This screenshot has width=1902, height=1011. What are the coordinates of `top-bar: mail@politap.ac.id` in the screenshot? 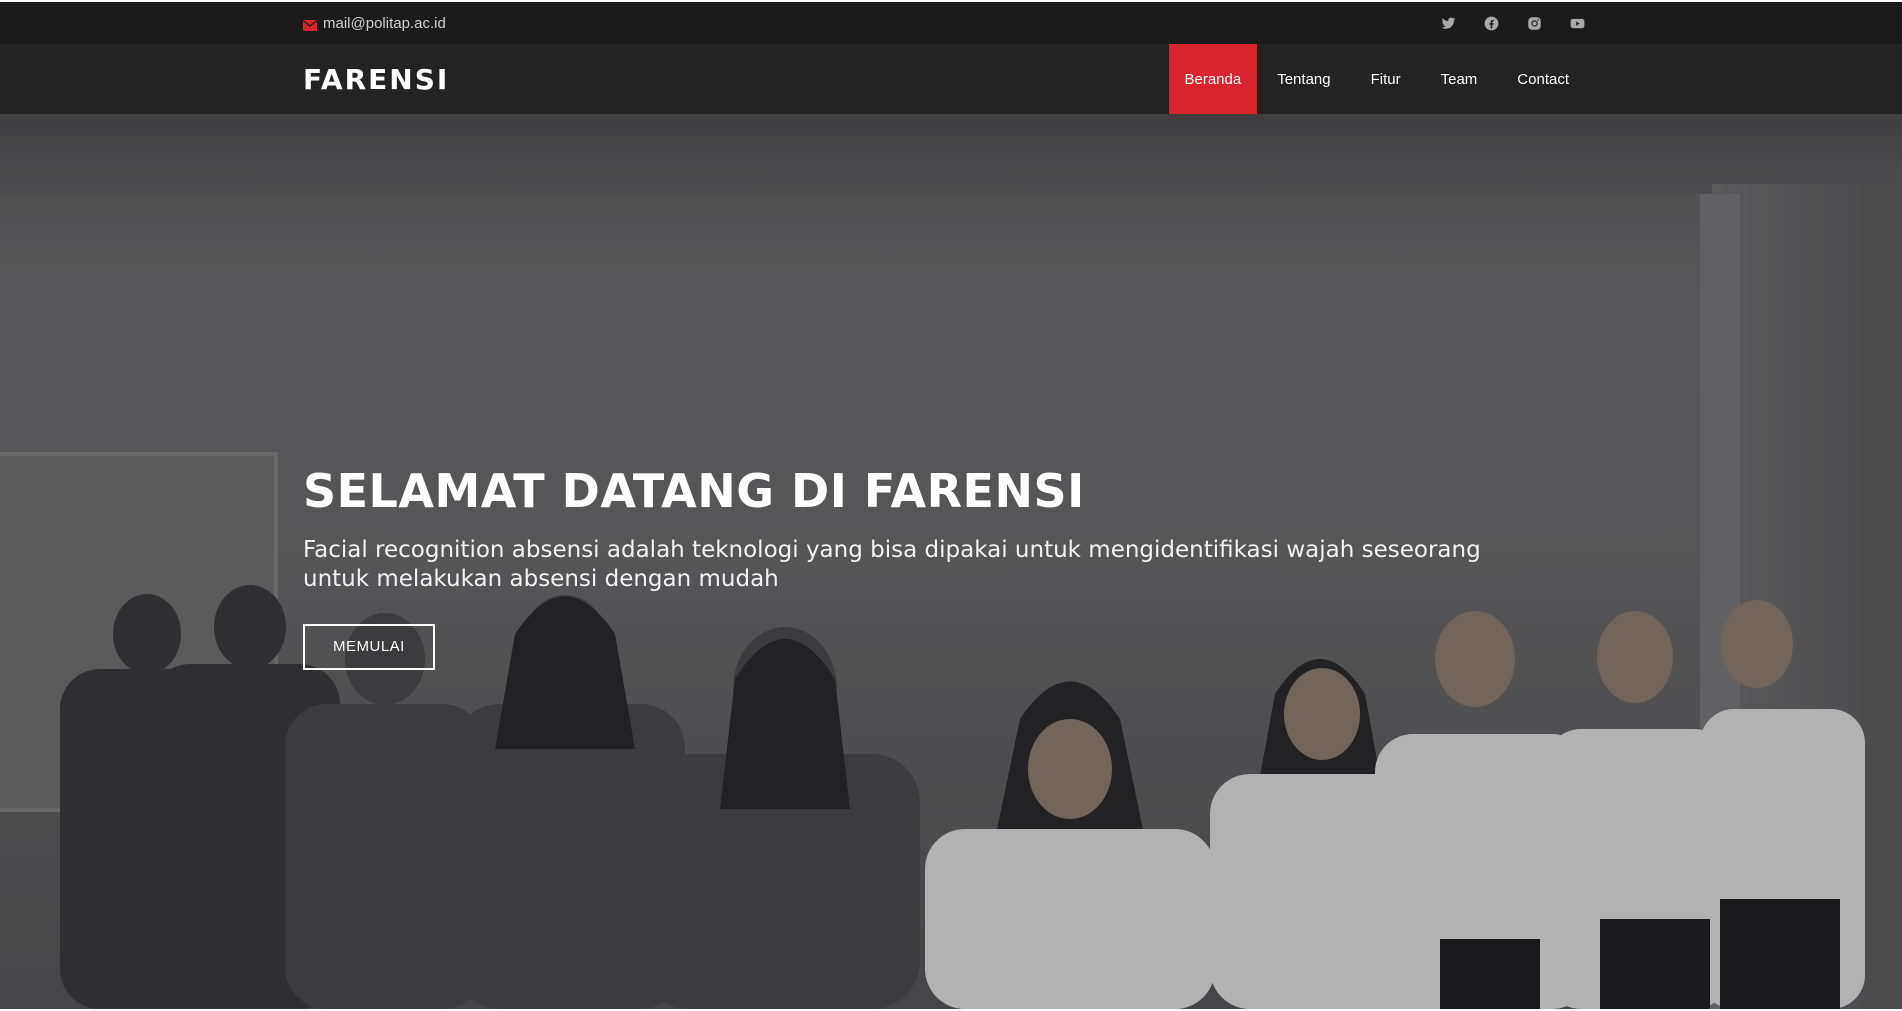 It's located at (951, 23).